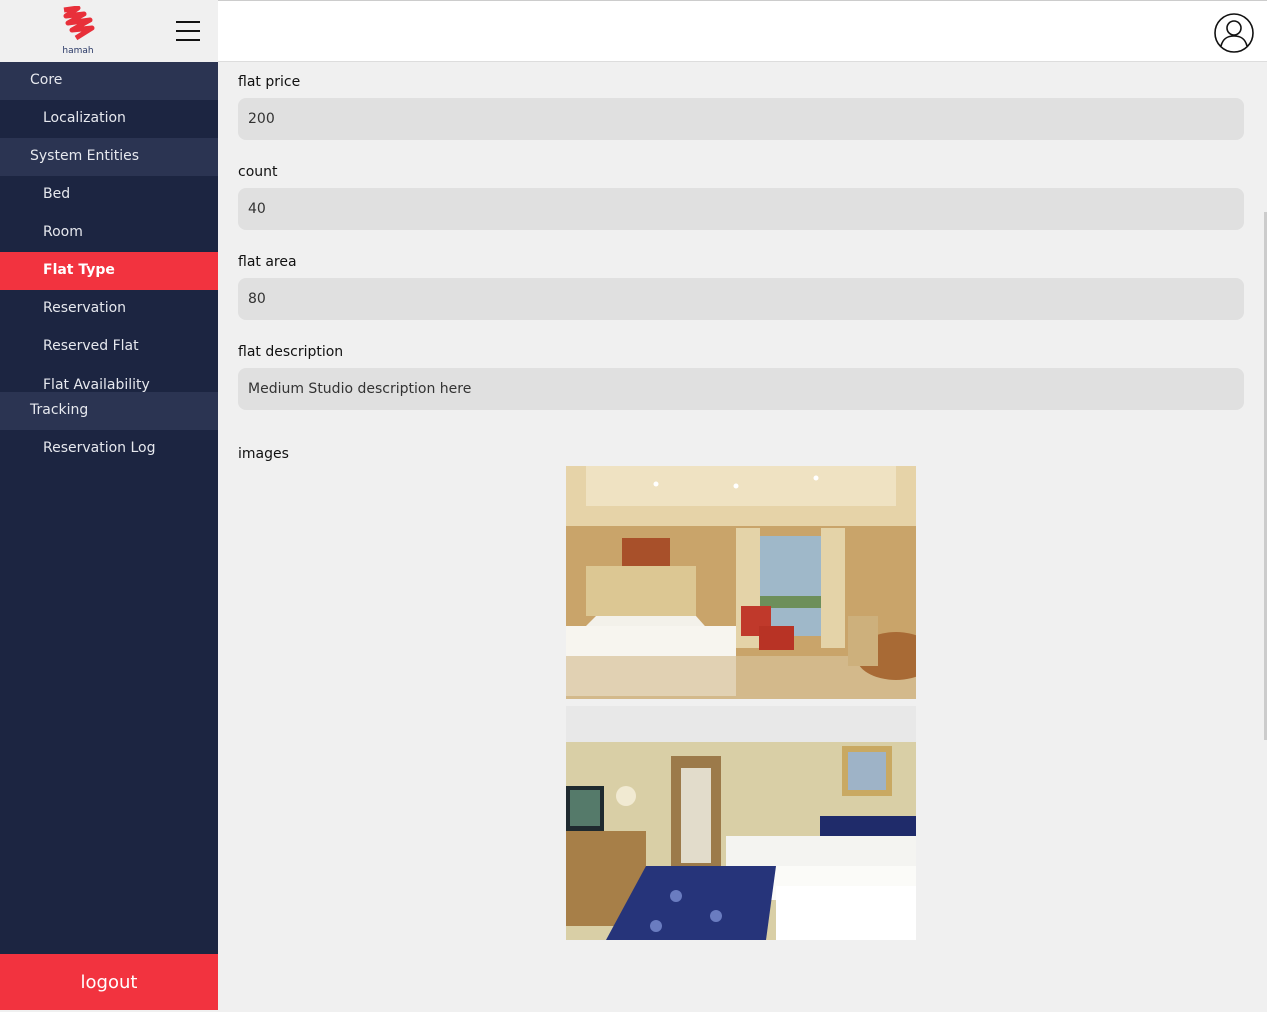 This screenshot has height=1012, width=1267. I want to click on flat-description-label: flat description, so click(291, 352).